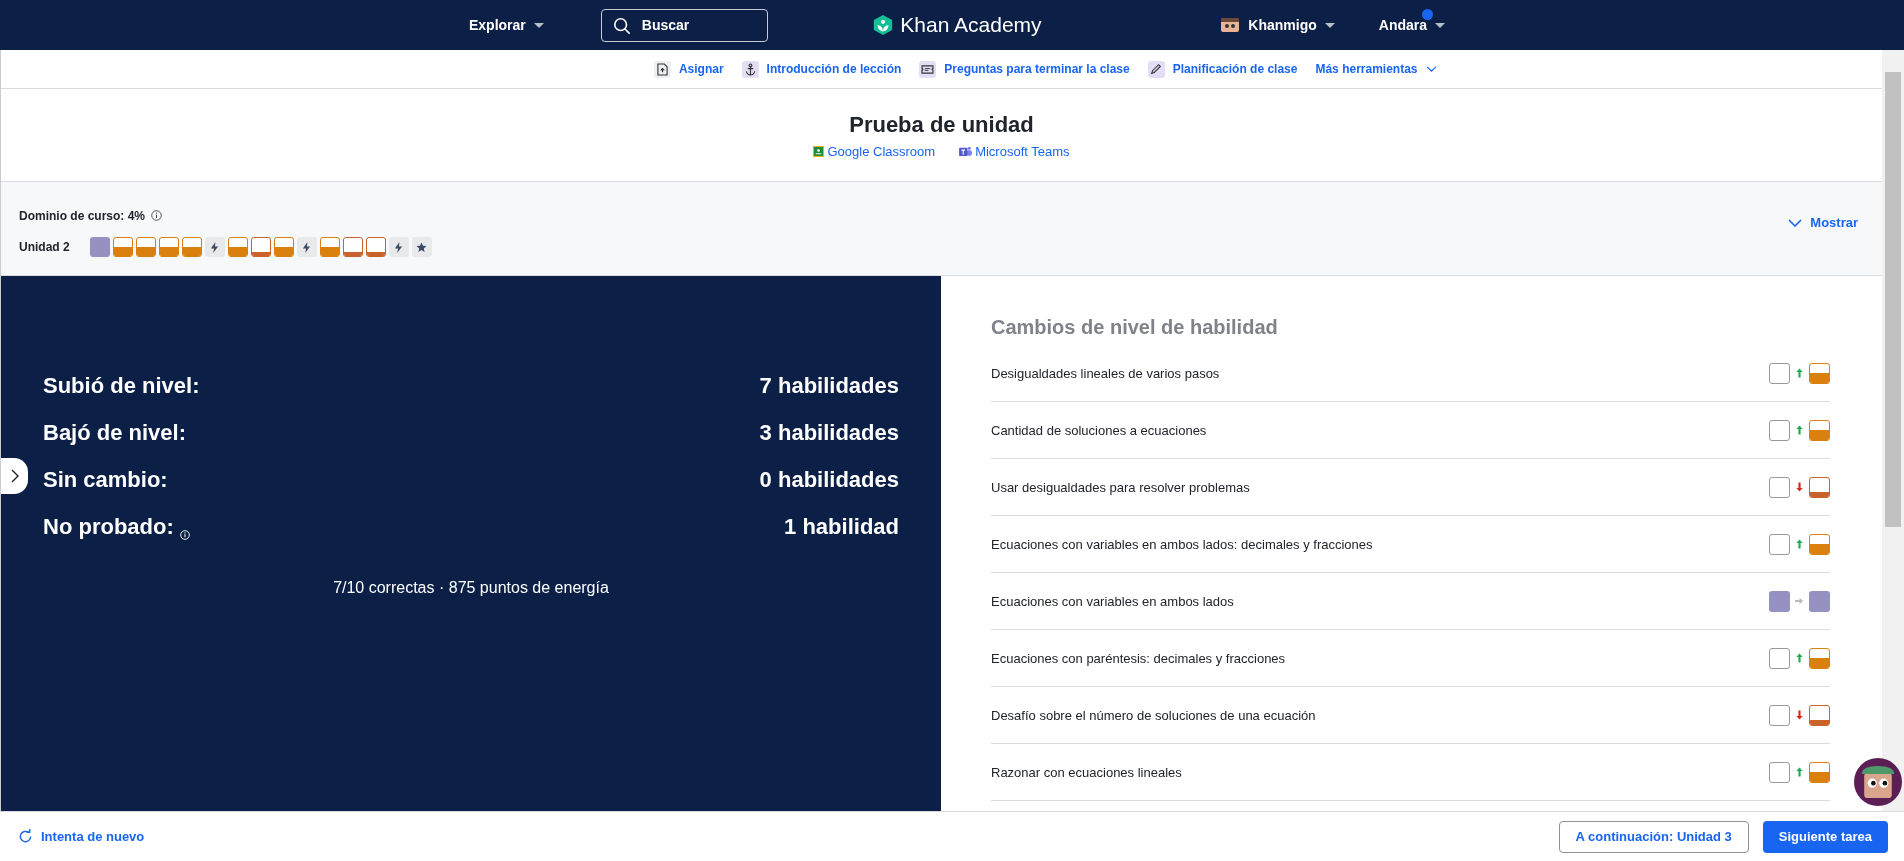  I want to click on section-title: Cambios de nivel de habilidad, so click(1135, 327).